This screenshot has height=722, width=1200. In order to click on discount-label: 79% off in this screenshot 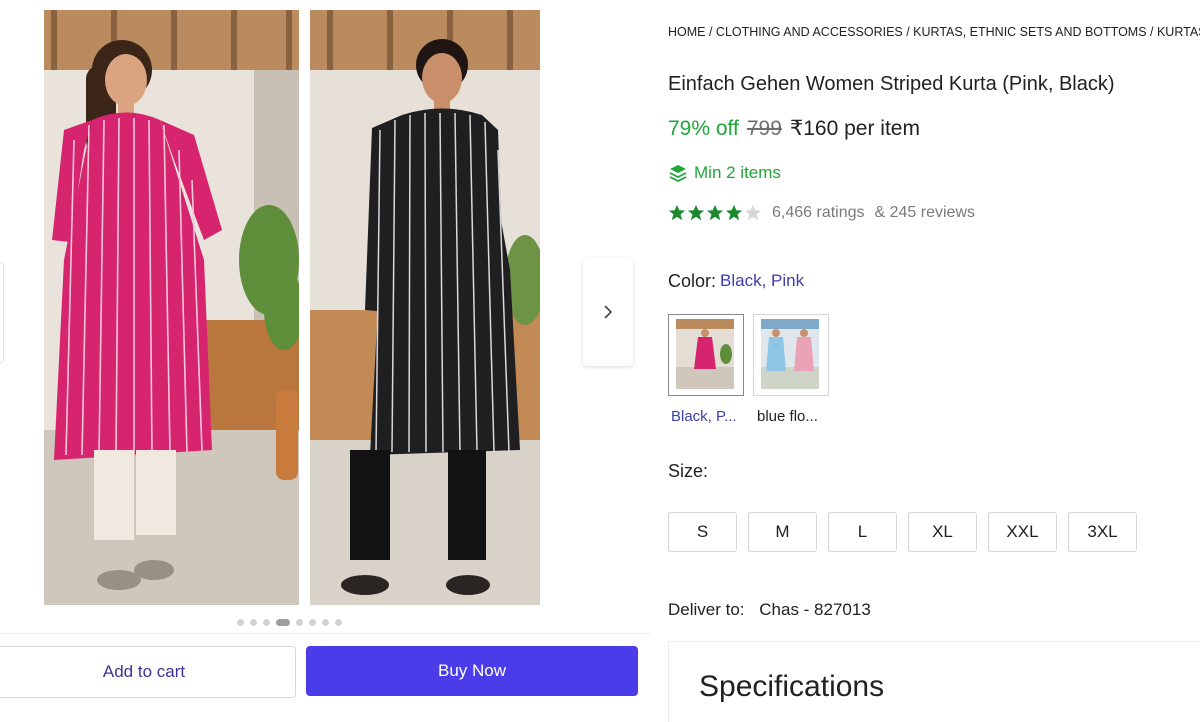, I will do `click(703, 128)`.